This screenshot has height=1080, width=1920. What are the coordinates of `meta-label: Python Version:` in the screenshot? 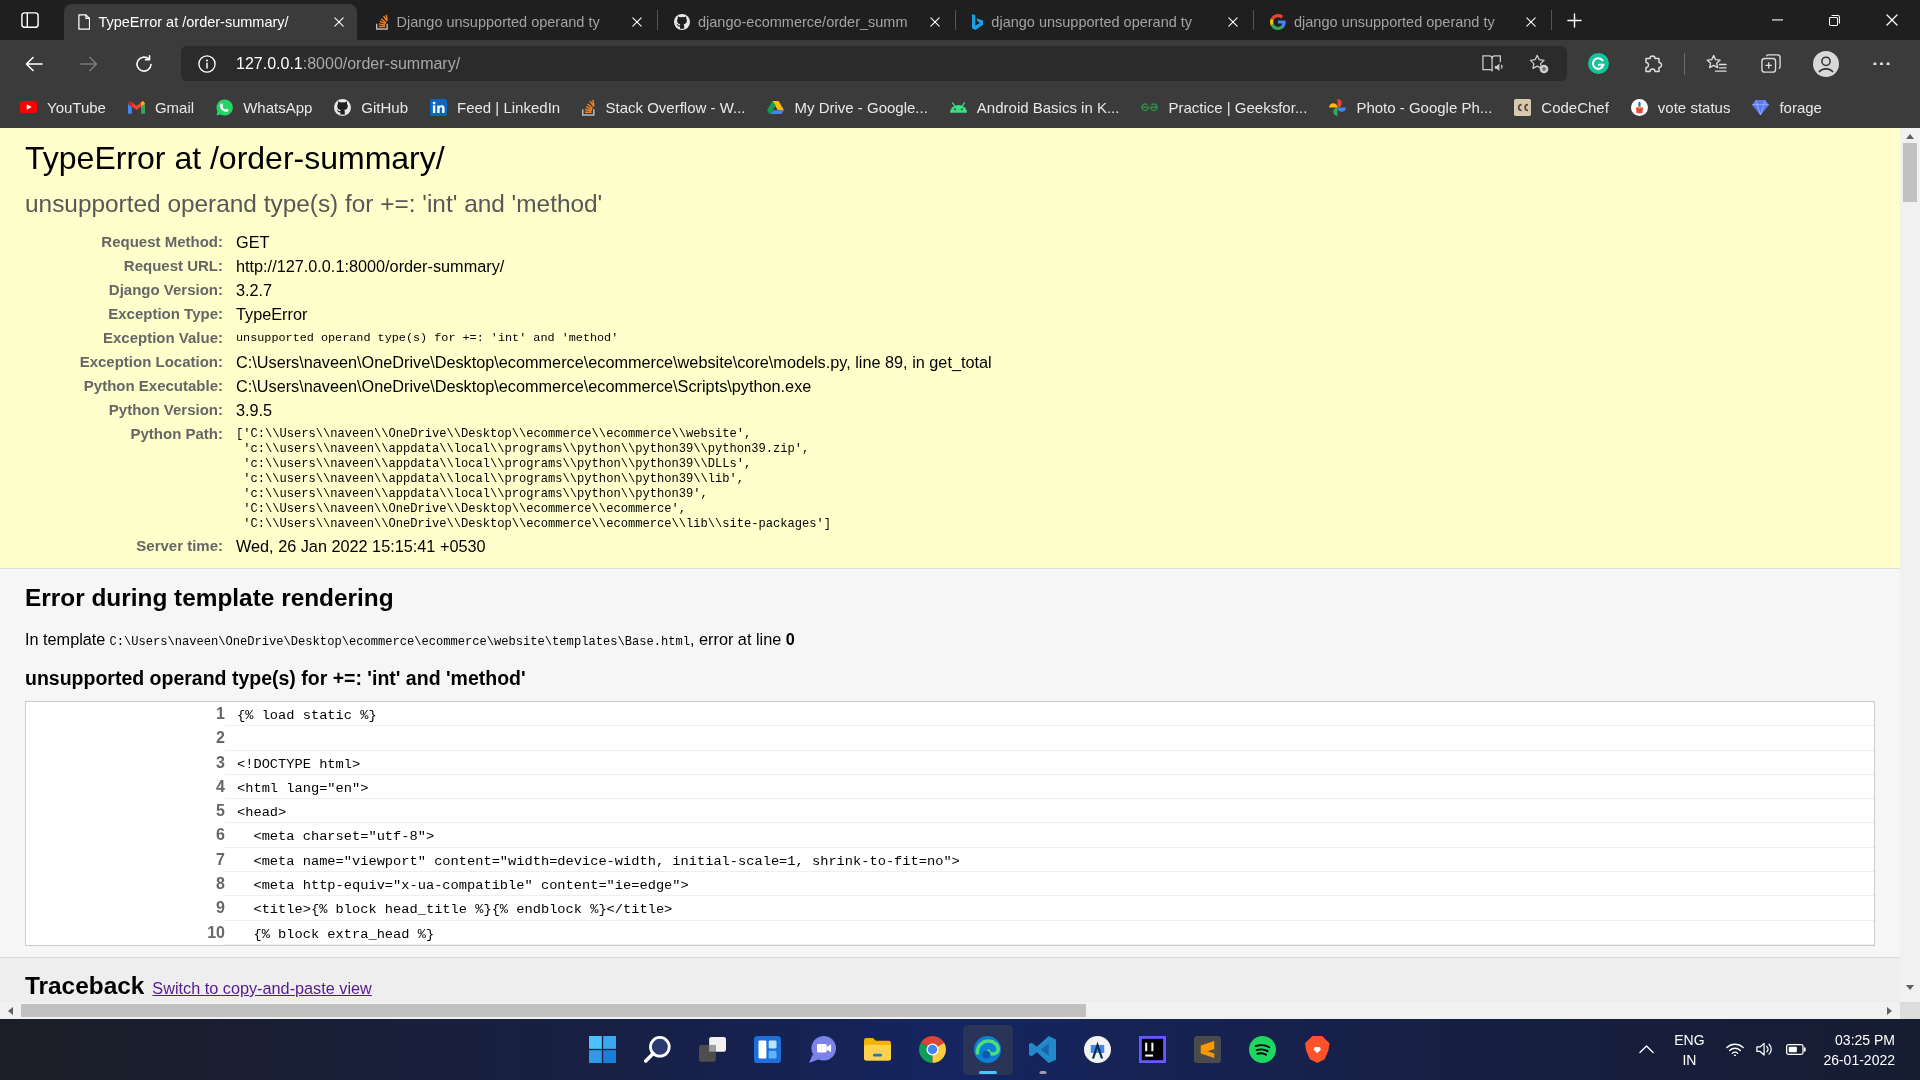 It's located at (165, 410).